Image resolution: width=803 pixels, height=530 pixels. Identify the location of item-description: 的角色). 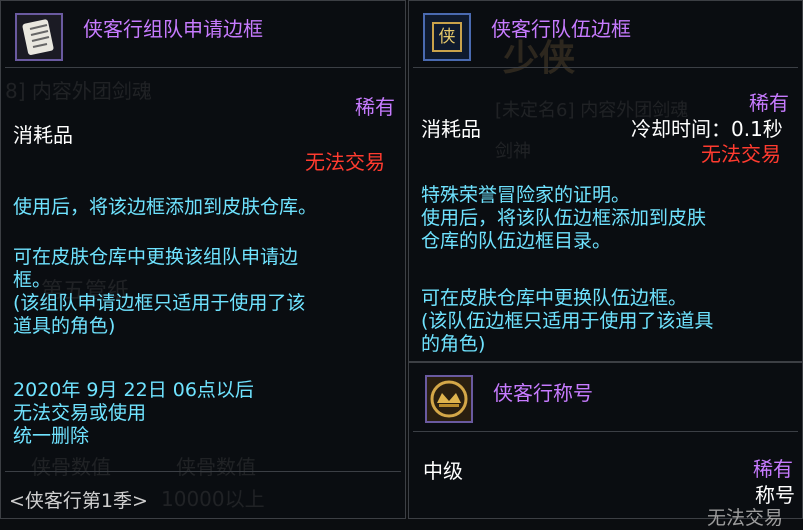
(453, 344).